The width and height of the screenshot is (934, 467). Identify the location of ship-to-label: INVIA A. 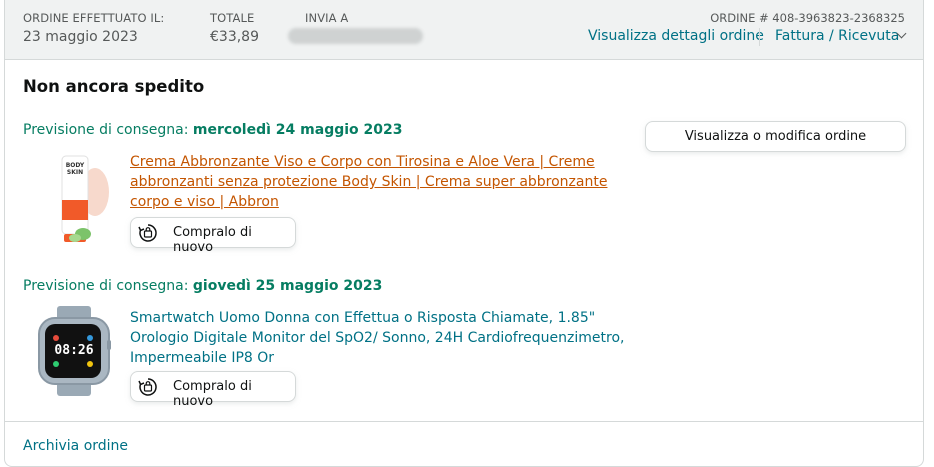
(327, 18).